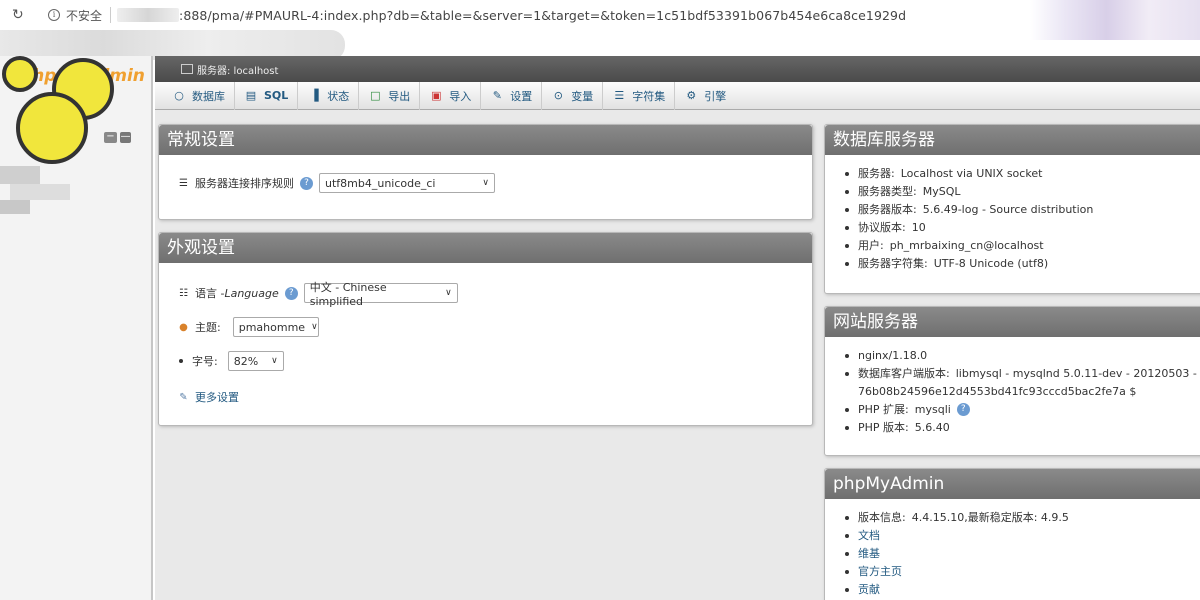 This screenshot has height=600, width=1200. What do you see at coordinates (1012, 484) in the screenshot?
I see `phpmyadmin-title: phpMyAdmin` at bounding box center [1012, 484].